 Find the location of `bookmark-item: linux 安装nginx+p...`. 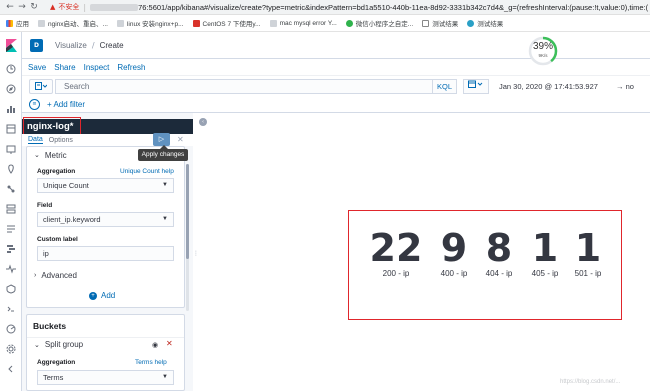

bookmark-item: linux 安装nginx+p... is located at coordinates (150, 23).